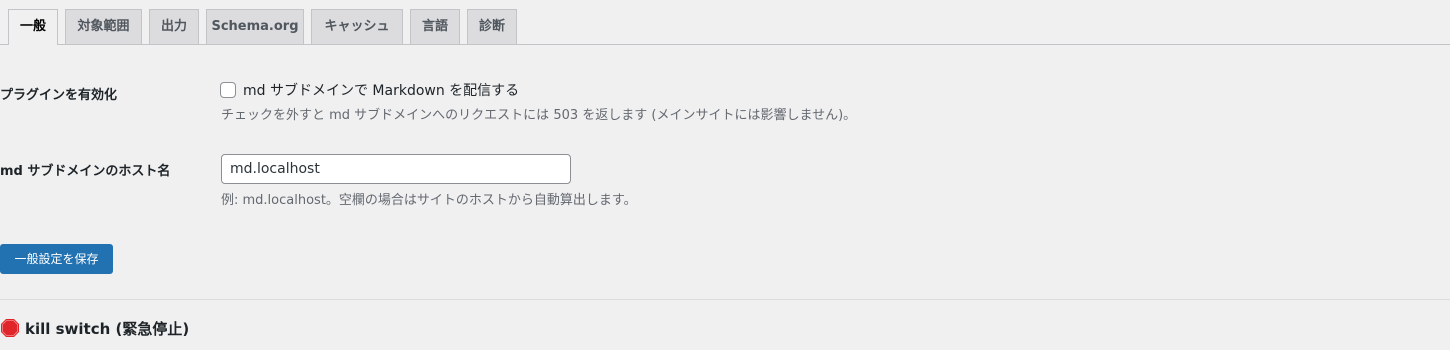 This screenshot has width=1450, height=350. What do you see at coordinates (107, 328) in the screenshot?
I see `kill-switch-title: kill switch (緊急停止)` at bounding box center [107, 328].